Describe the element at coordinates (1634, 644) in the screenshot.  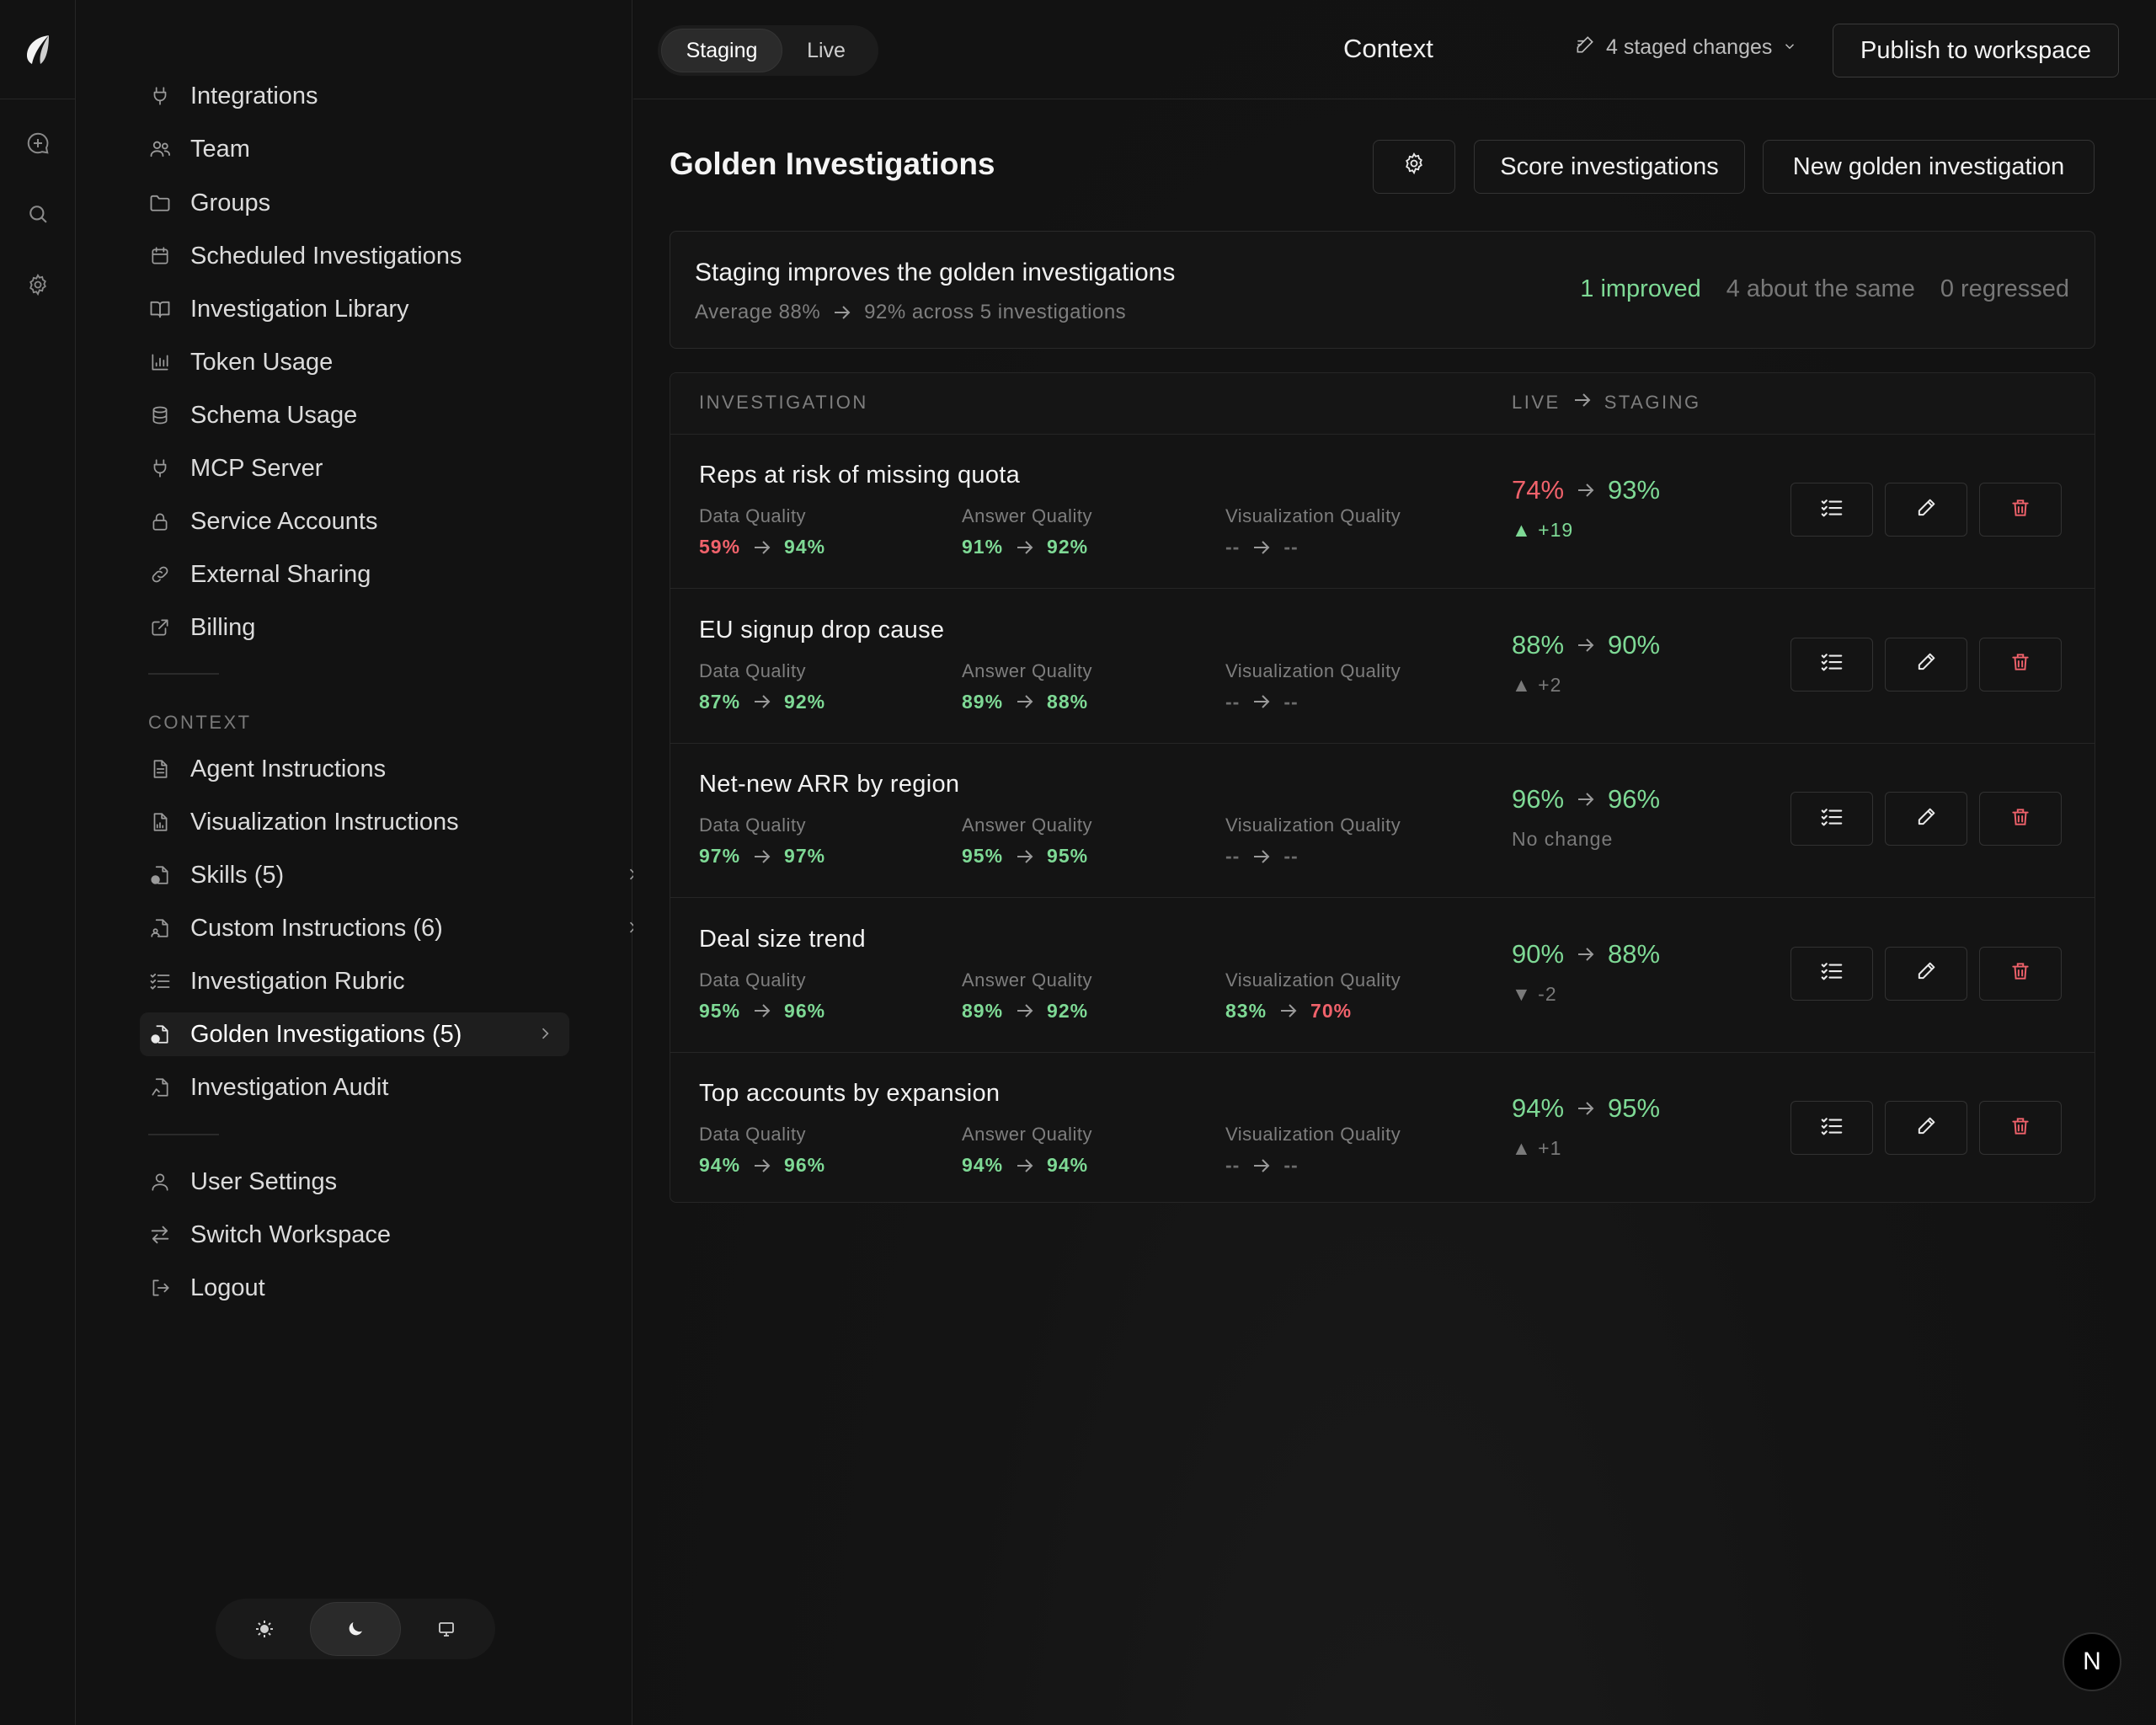
I see `staging-score: 90%` at that location.